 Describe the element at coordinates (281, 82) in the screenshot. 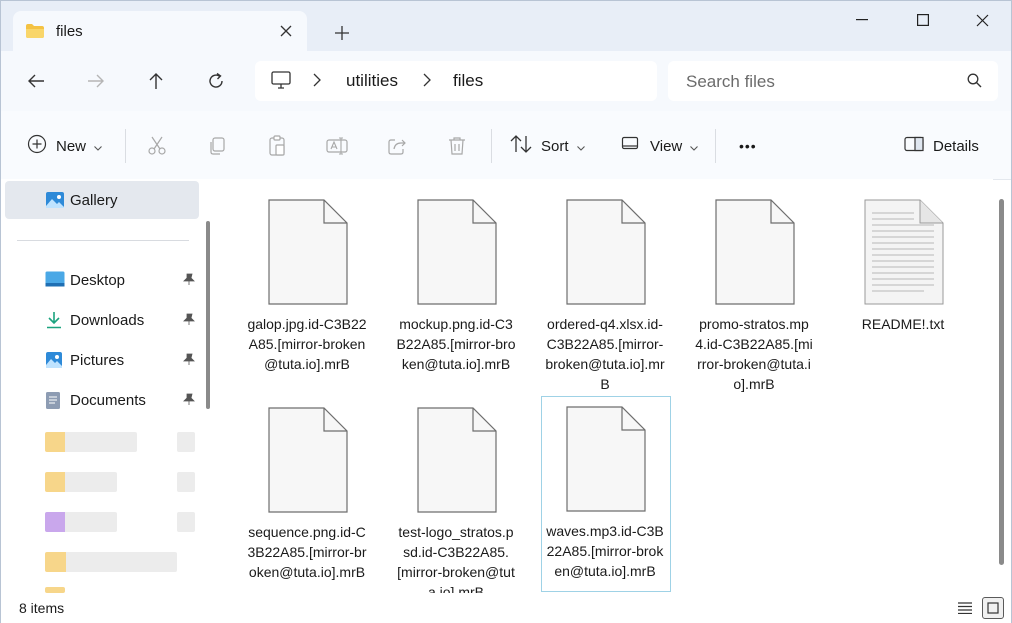

I see `this-pc-icon` at that location.